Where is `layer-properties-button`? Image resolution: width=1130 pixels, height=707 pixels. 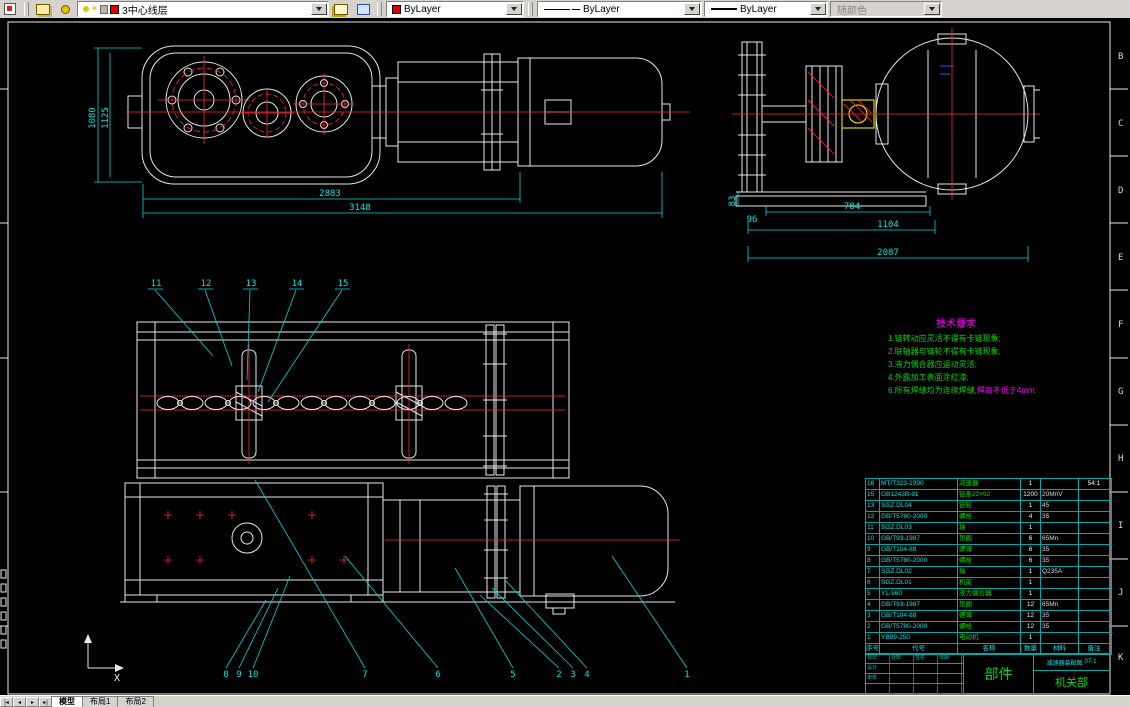 layer-properties-button is located at coordinates (43, 9).